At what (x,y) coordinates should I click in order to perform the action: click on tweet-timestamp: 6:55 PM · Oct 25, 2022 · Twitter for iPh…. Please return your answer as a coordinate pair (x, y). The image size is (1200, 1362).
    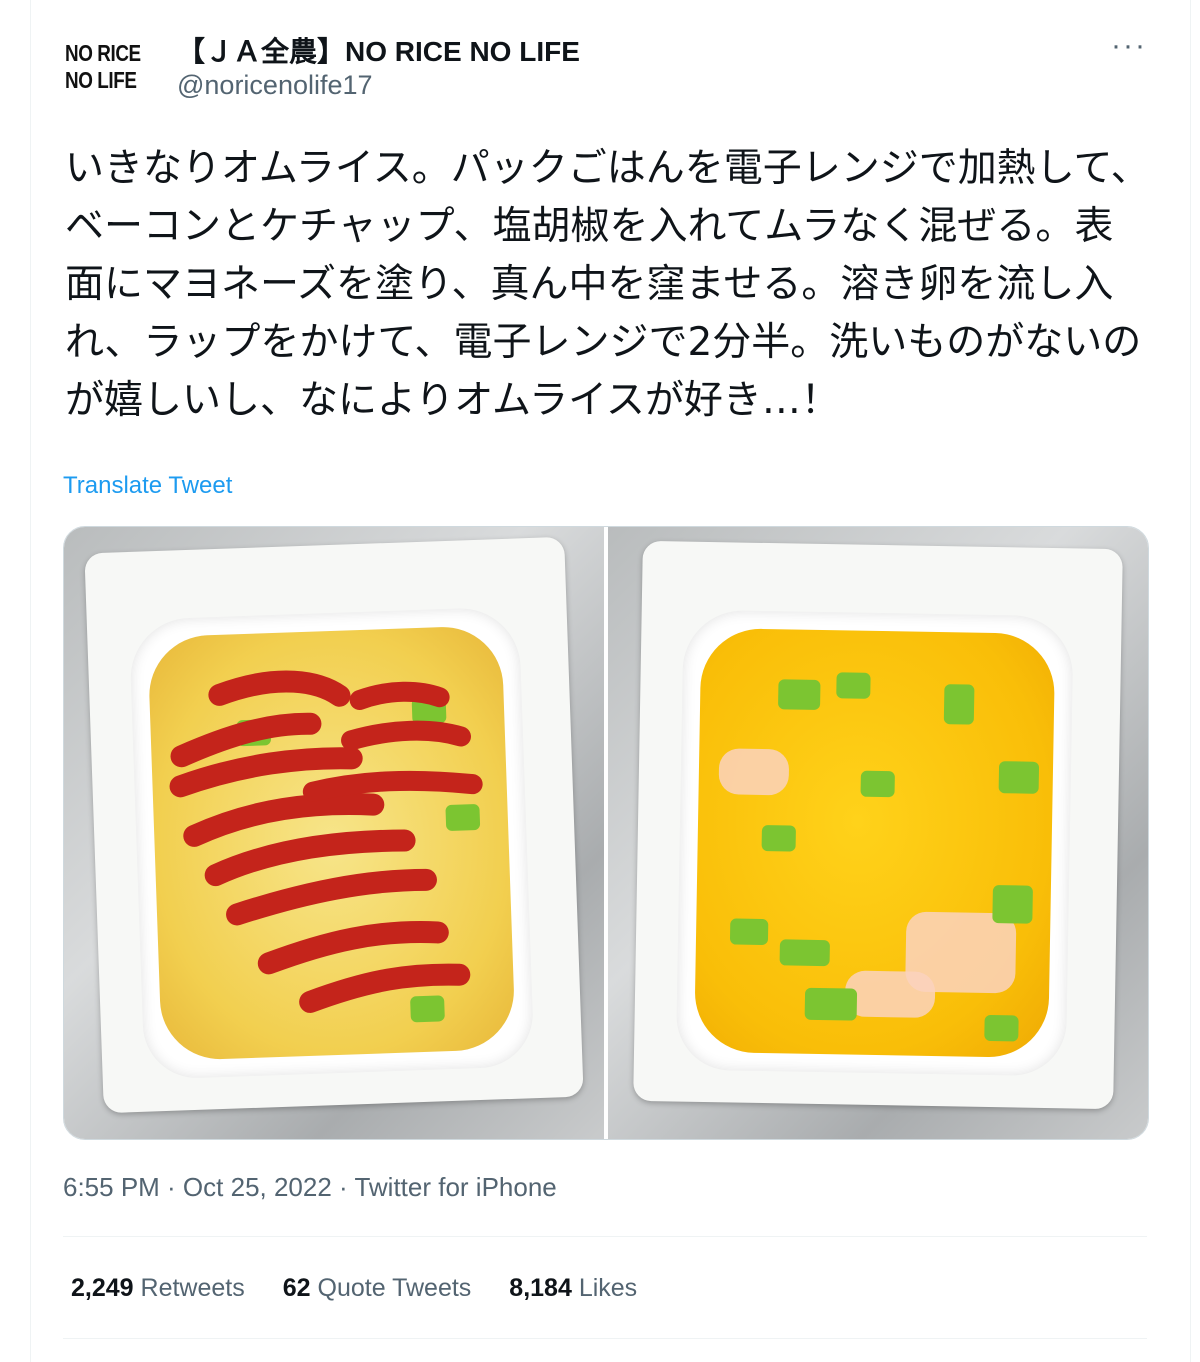
    Looking at the image, I should click on (310, 1187).